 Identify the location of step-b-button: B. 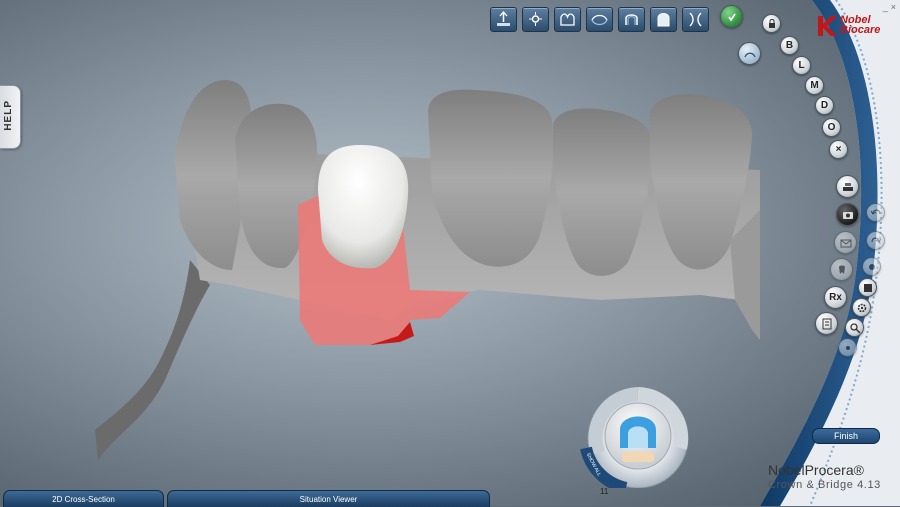
(789, 45).